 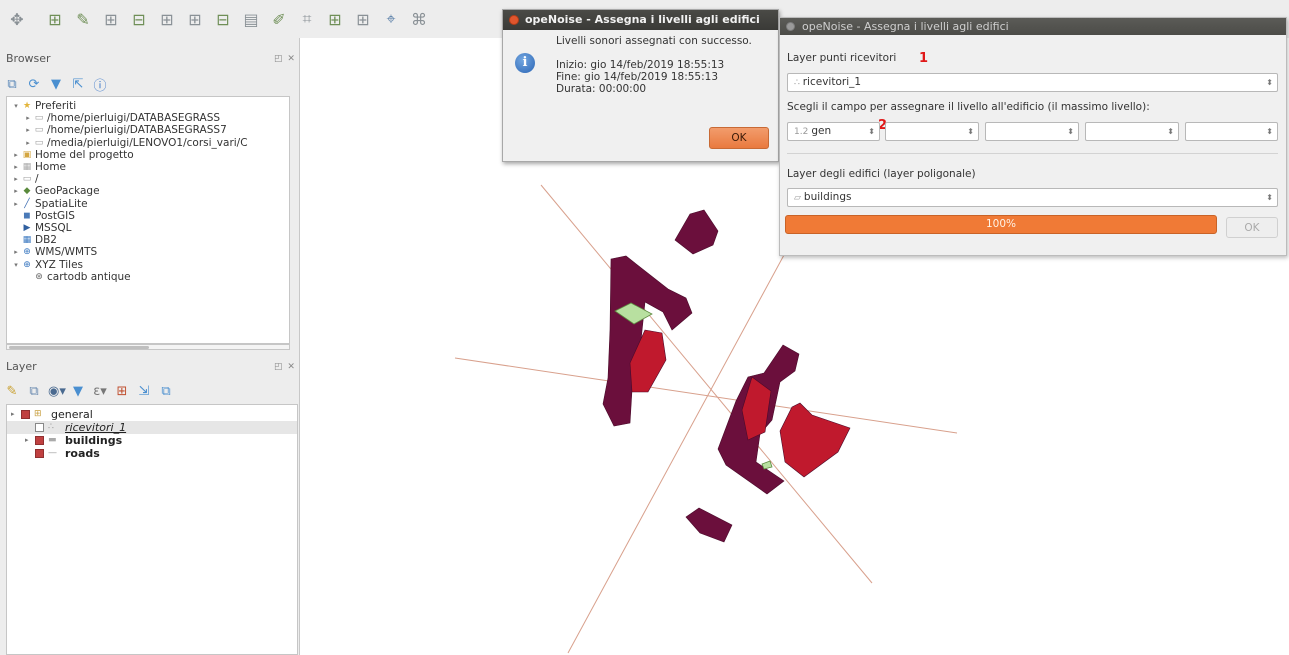 What do you see at coordinates (1032, 153) in the screenshot?
I see `divider` at bounding box center [1032, 153].